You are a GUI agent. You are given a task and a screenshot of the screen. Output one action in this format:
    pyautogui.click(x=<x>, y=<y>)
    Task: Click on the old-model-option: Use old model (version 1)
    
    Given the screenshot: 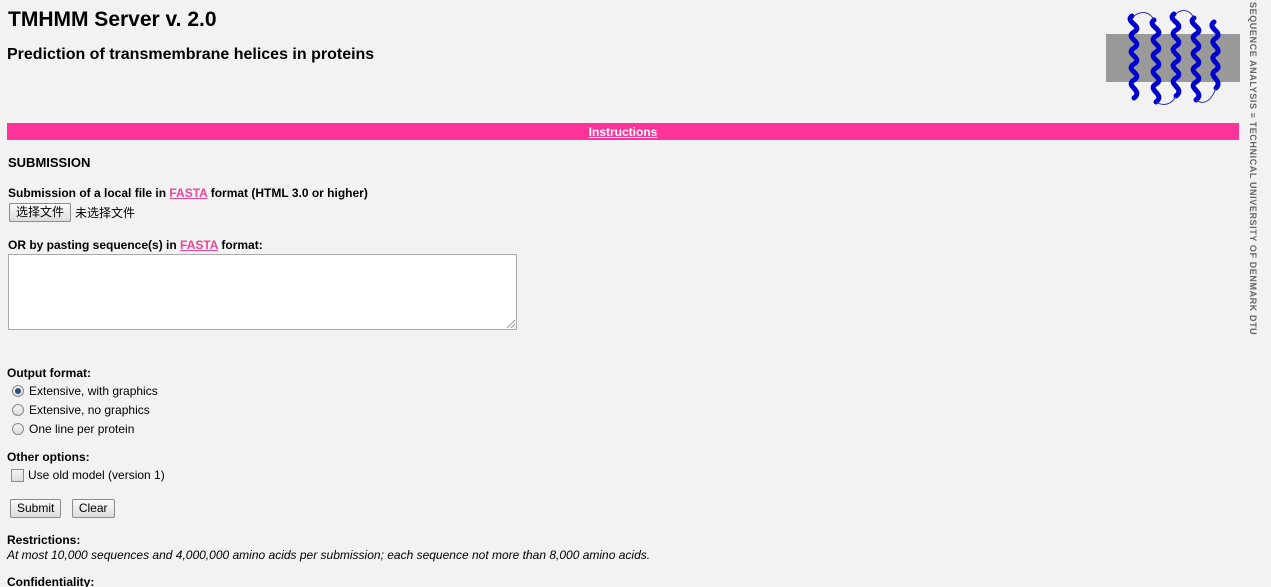 What is the action you would take?
    pyautogui.click(x=88, y=475)
    